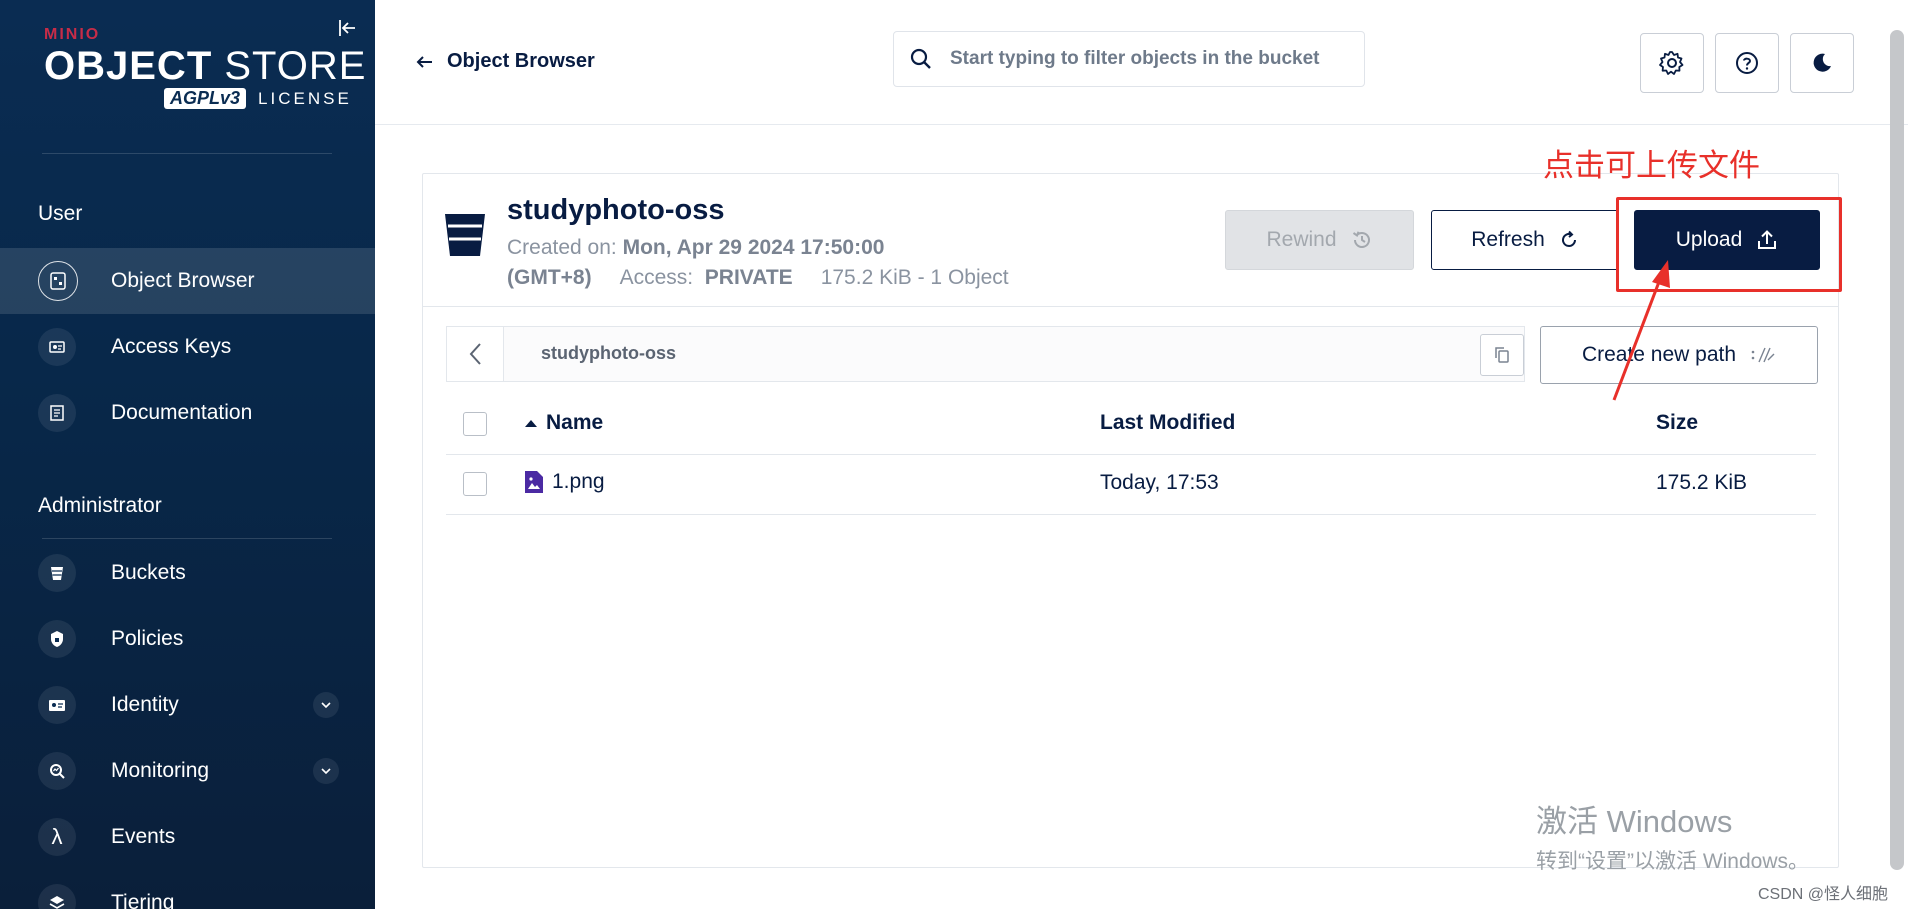  I want to click on dark-mode-button, so click(1822, 63).